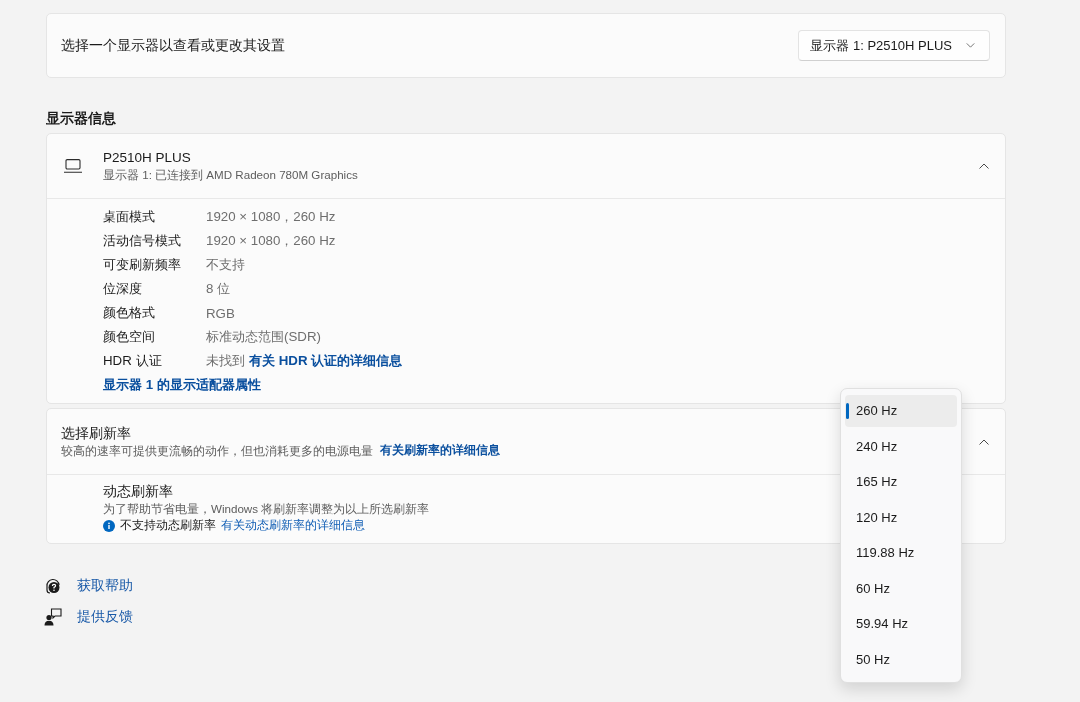 The image size is (1080, 702). I want to click on refresh-rate-title: 选择刷新率, so click(96, 433).